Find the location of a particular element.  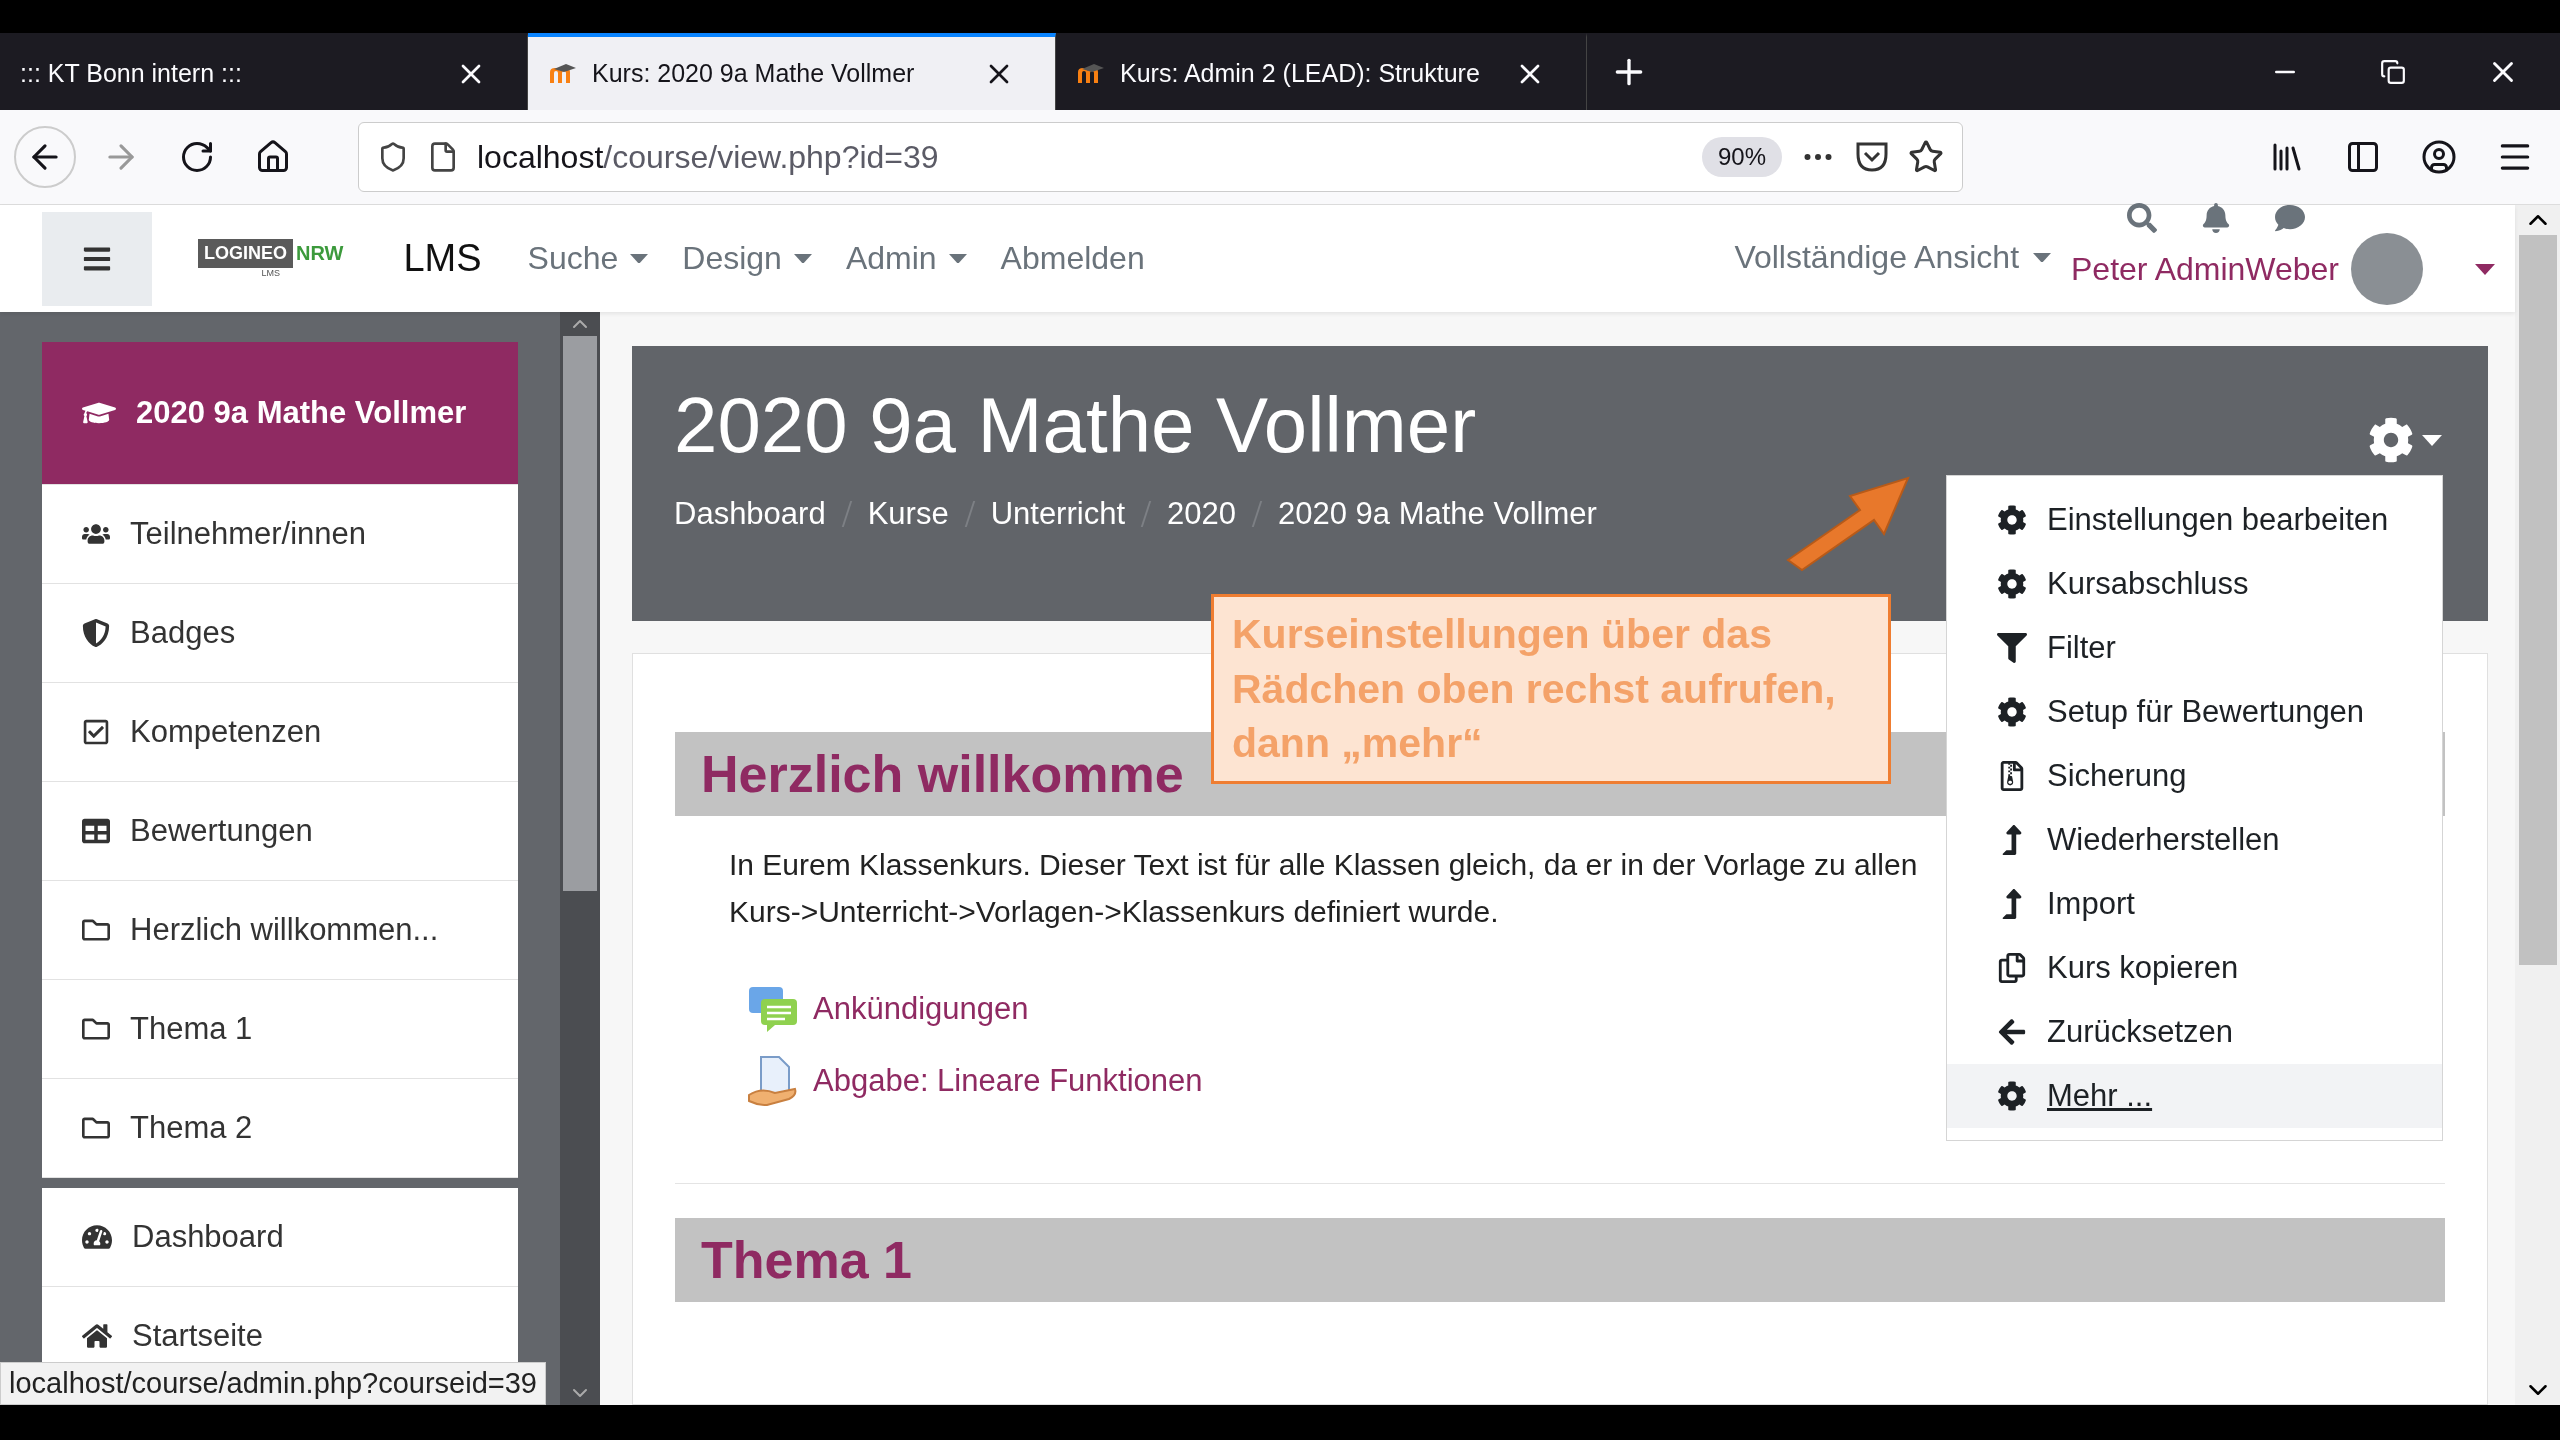

browser-tab: Kurs: 2020 9a Mathe Vollmer is located at coordinates (792, 71).